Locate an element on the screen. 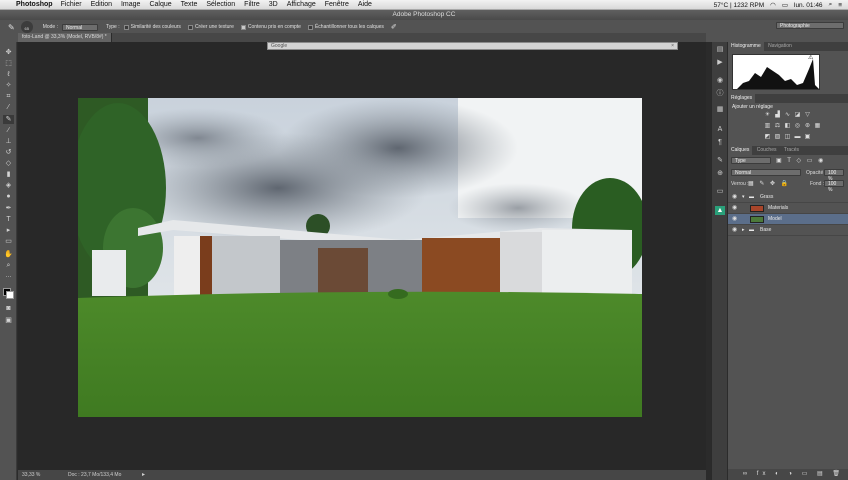 This screenshot has width=848, height=480. temperature-status: 57°C | 1232 RPM is located at coordinates (739, 5).